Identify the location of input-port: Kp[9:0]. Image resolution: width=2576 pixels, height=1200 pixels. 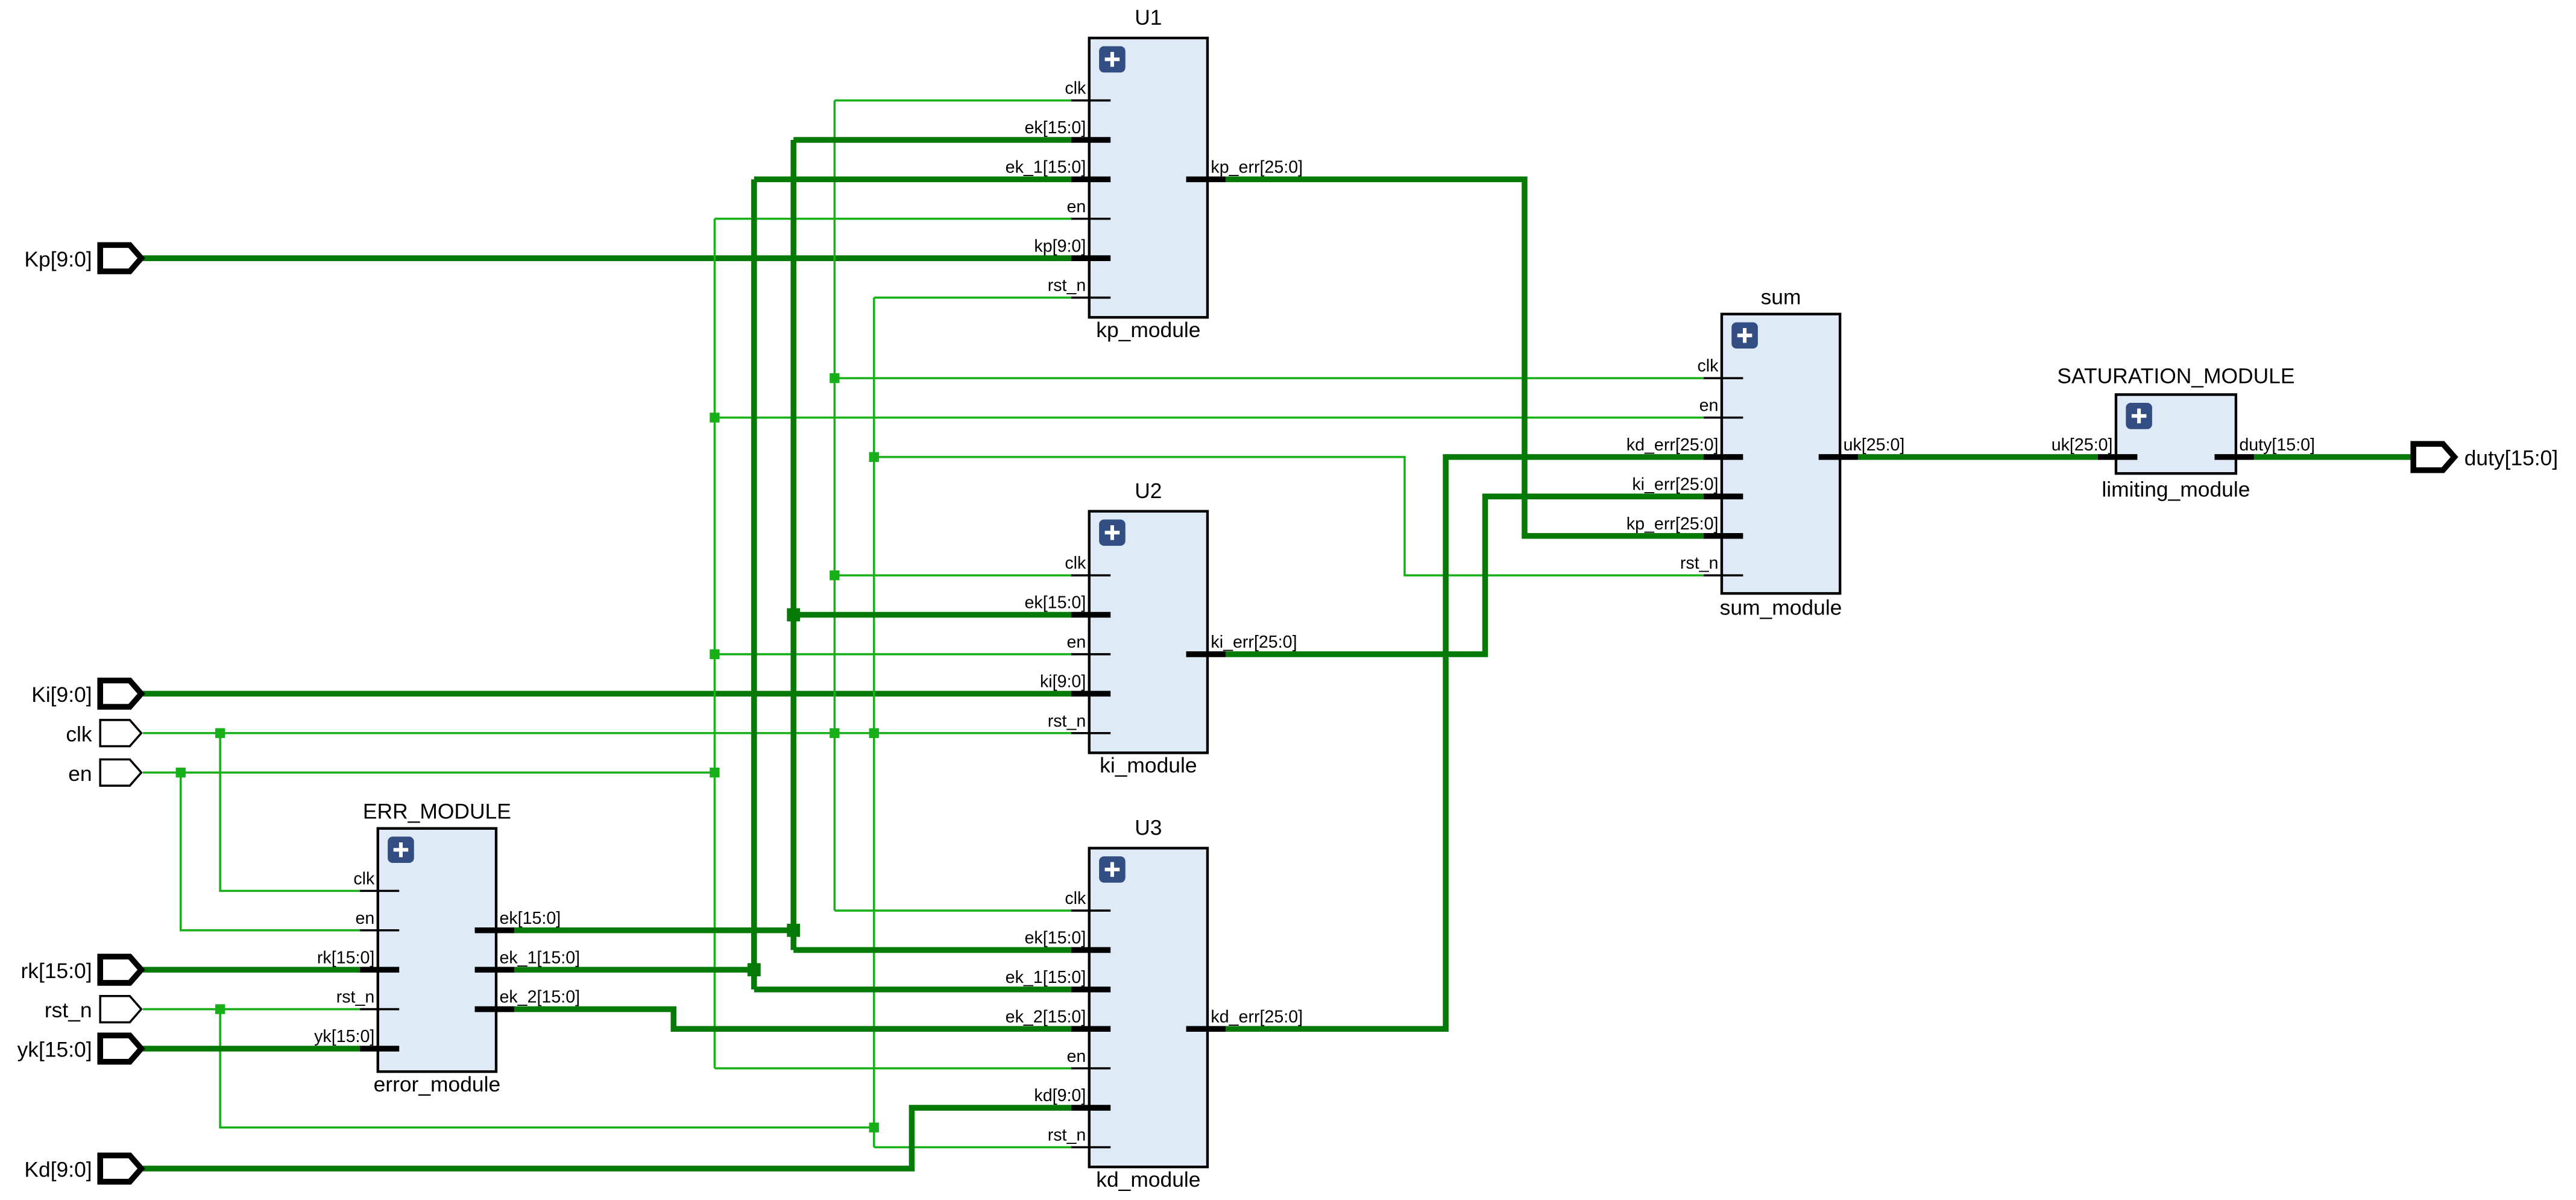
(84, 258).